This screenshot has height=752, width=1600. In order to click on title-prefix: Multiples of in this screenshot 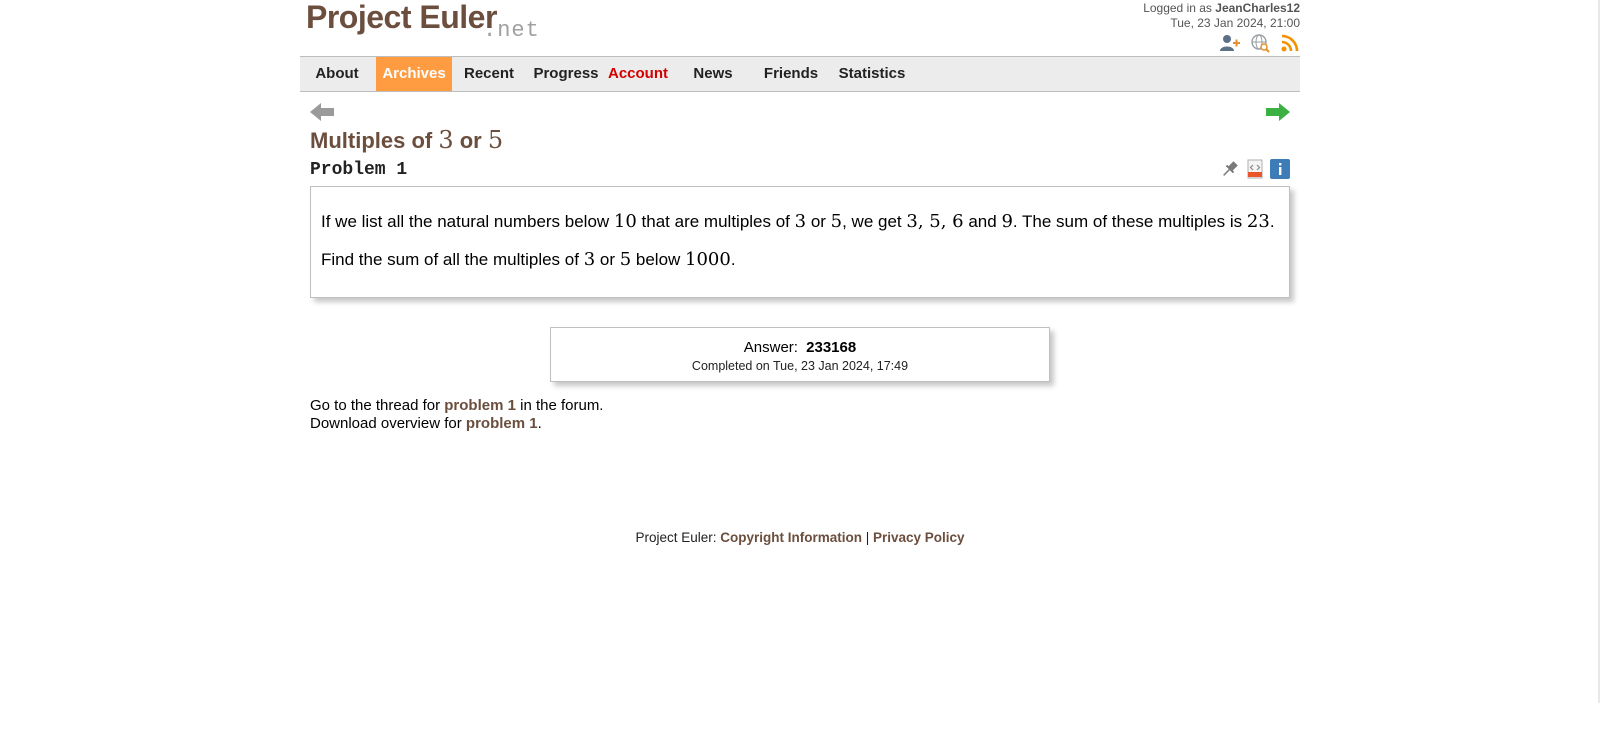, I will do `click(374, 140)`.